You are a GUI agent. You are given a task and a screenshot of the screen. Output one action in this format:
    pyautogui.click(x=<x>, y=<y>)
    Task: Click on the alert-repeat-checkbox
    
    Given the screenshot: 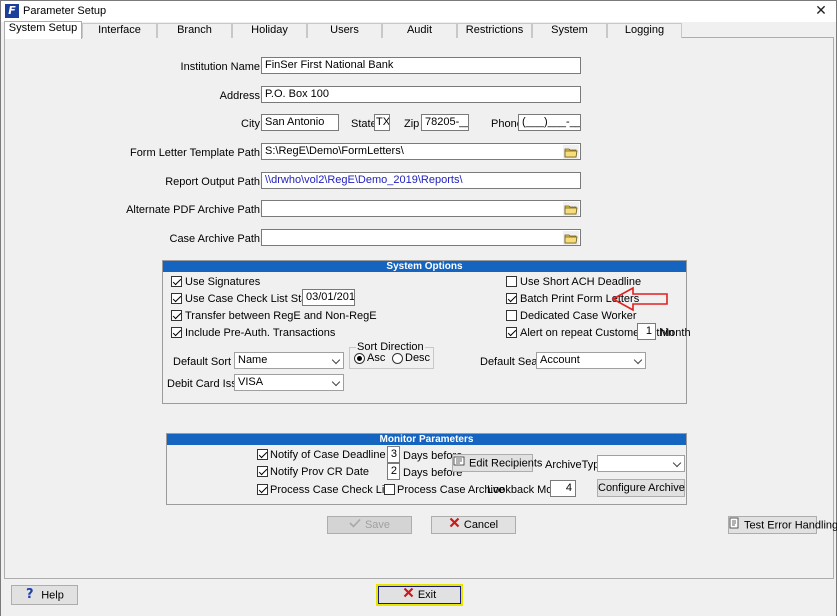 What is the action you would take?
    pyautogui.click(x=511, y=332)
    